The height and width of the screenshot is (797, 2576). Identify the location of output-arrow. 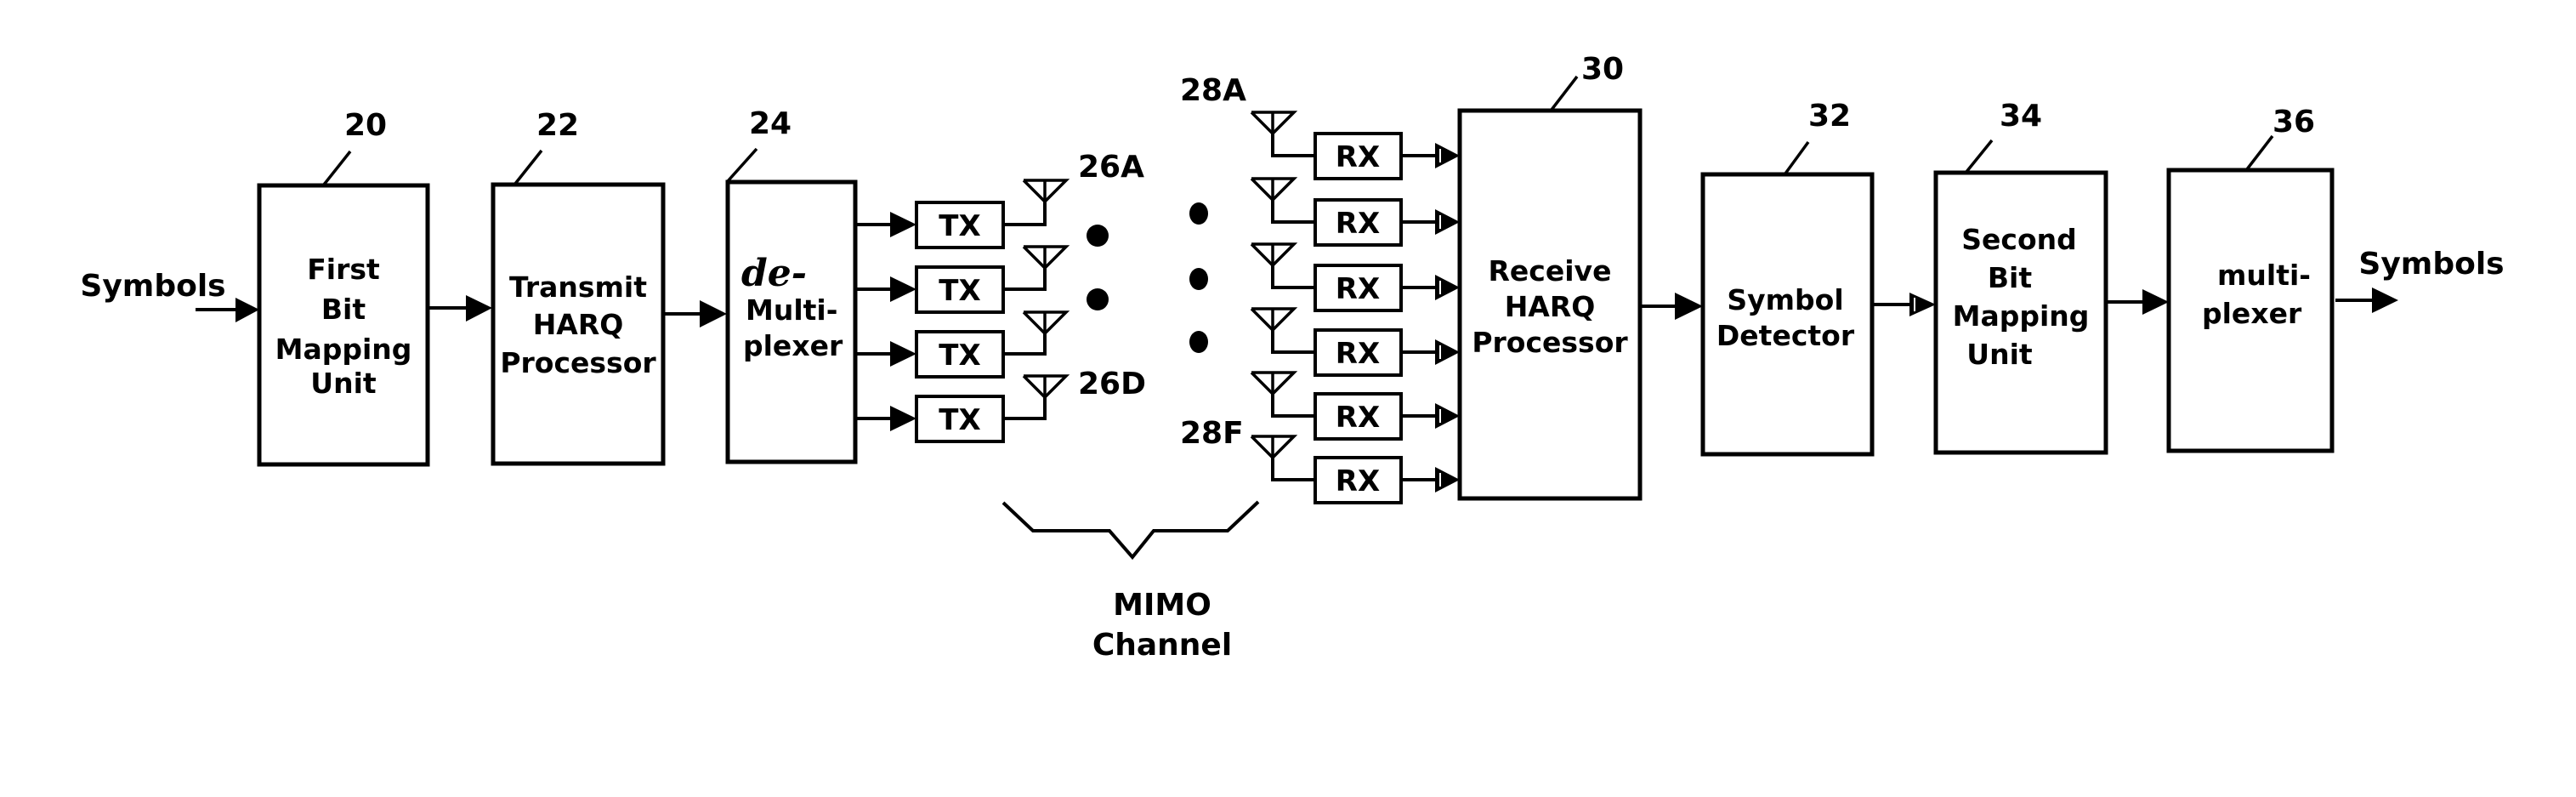
(2367, 300).